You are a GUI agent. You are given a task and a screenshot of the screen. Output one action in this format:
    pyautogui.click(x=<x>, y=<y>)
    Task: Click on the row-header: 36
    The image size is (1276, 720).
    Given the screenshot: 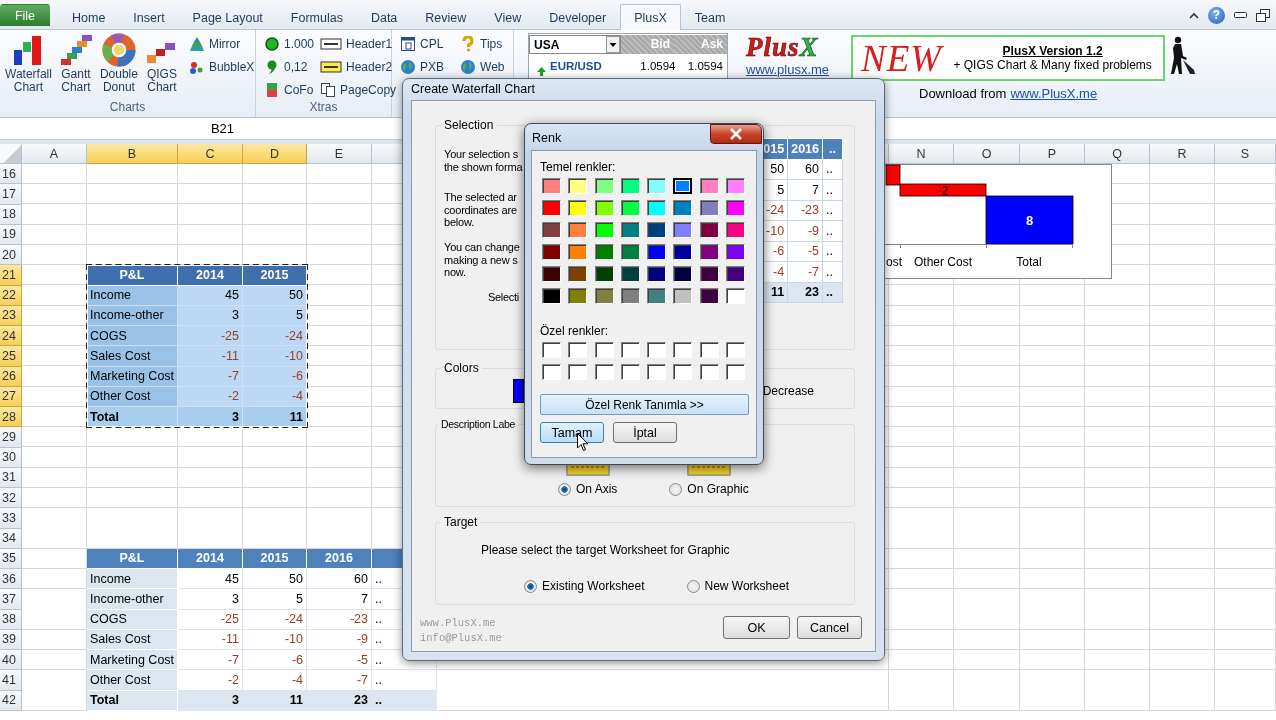 What is the action you would take?
    pyautogui.click(x=11, y=579)
    